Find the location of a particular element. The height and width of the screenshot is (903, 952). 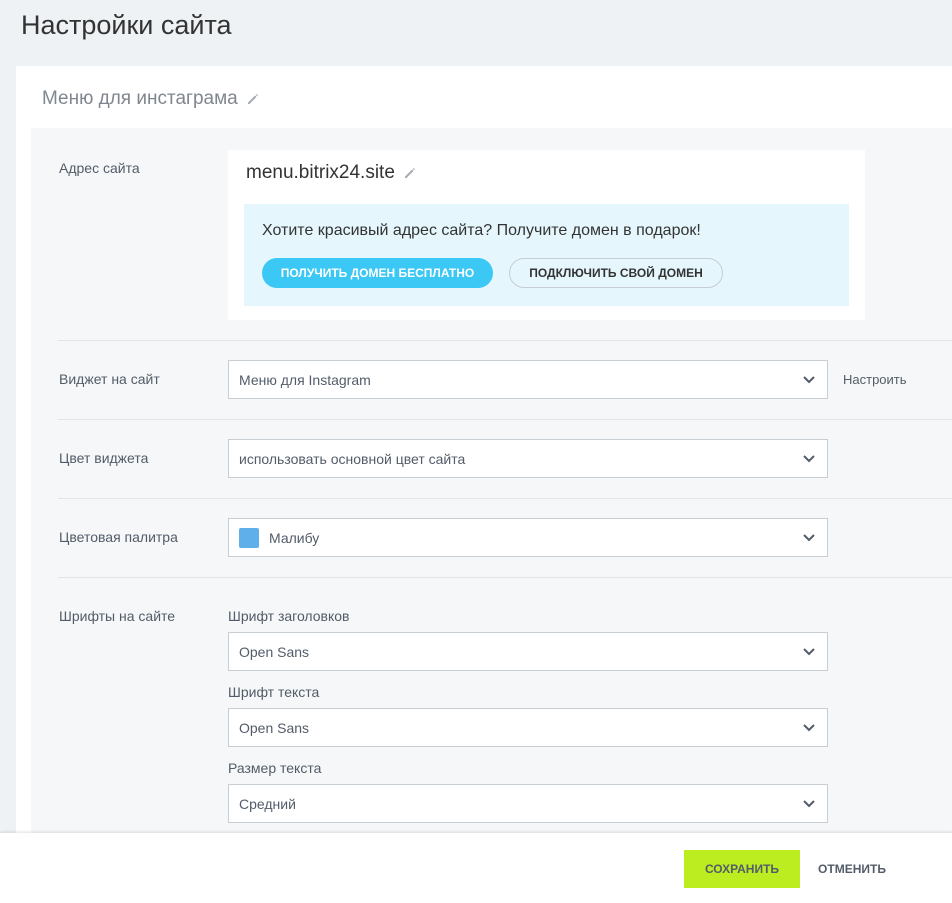

footer-bar: СОХРАНИТЬ ОТМЕНИТЬ is located at coordinates (476, 868).